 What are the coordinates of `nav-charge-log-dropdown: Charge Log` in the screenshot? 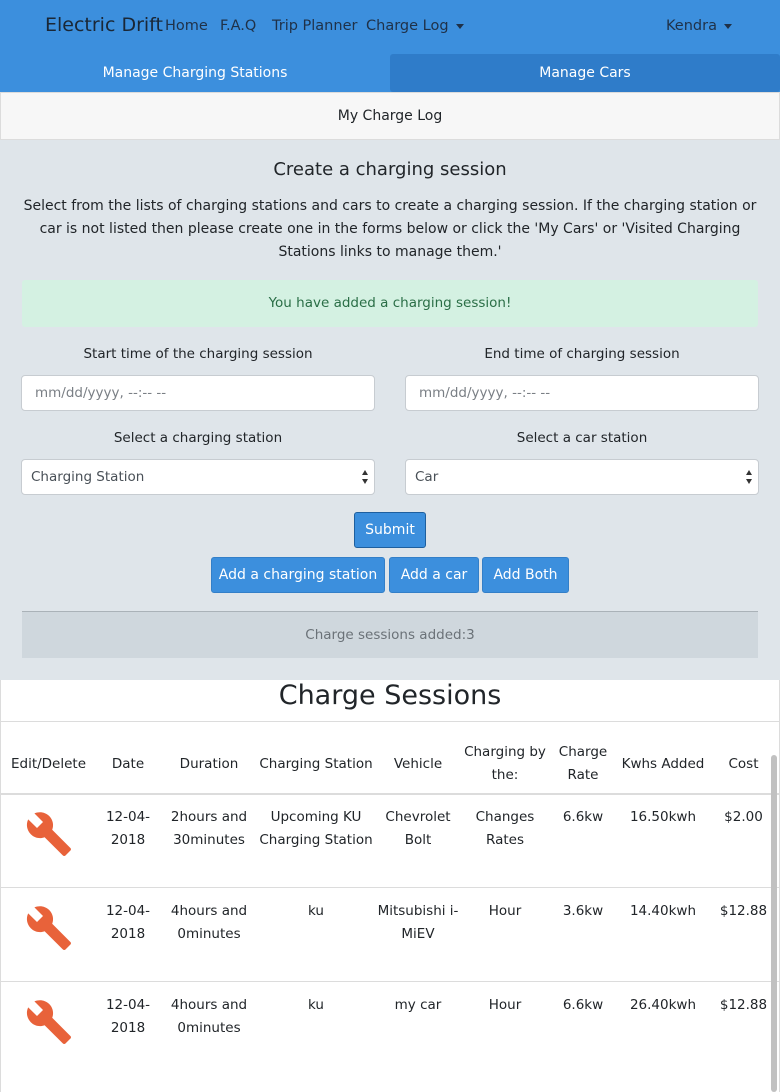 It's located at (415, 26).